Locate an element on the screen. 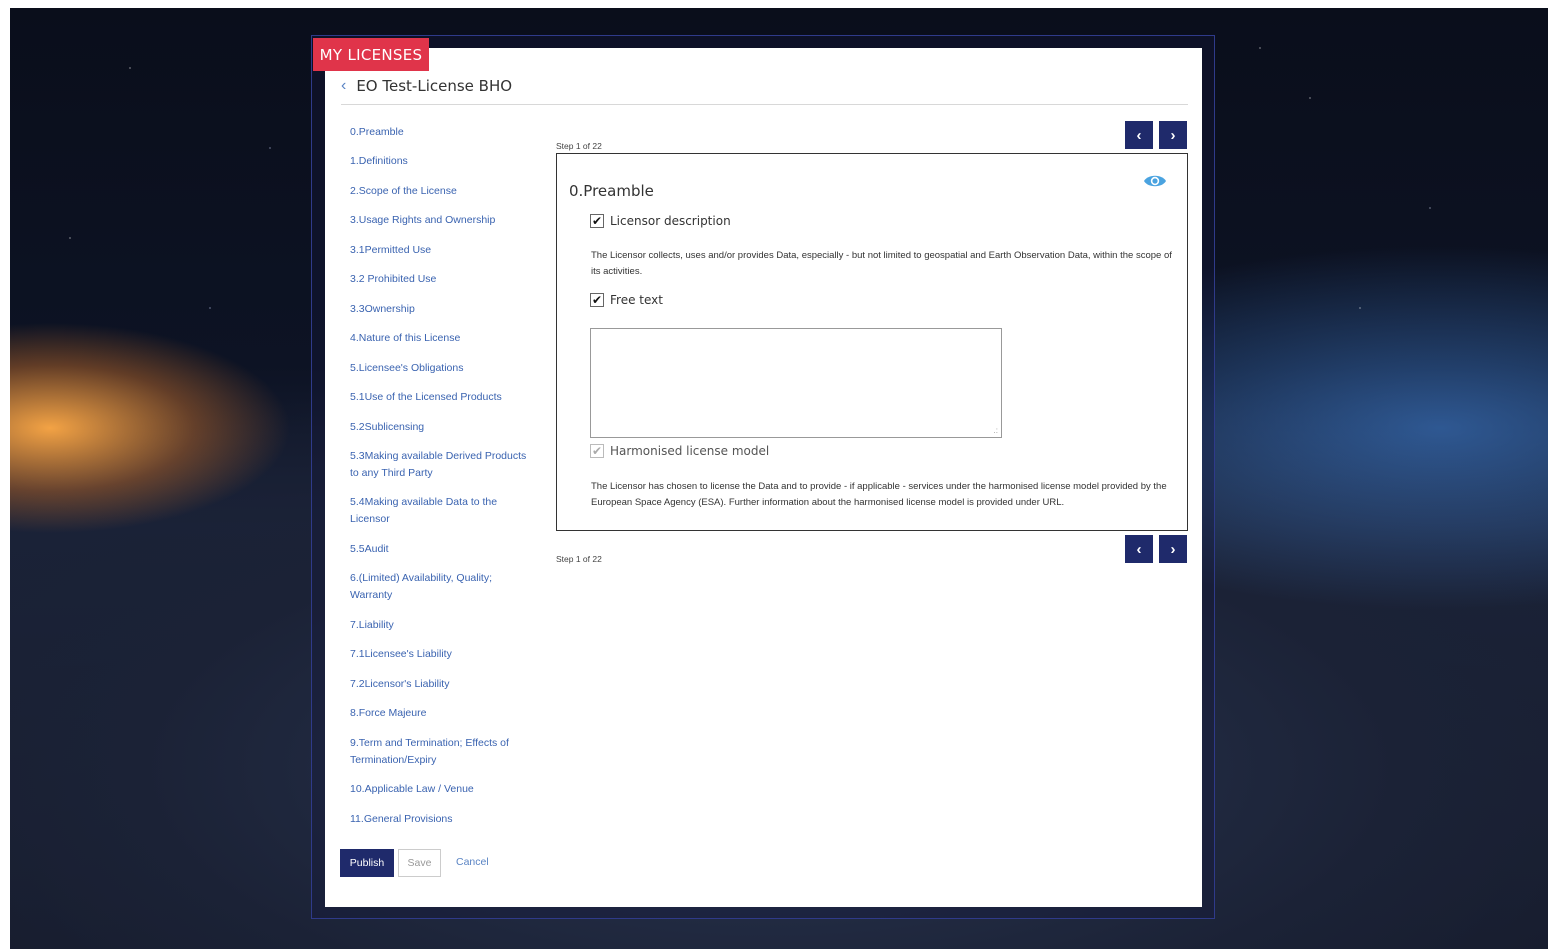  sidebar-item-prohibited-use: 3.2 Prohibited Use is located at coordinates (440, 279).